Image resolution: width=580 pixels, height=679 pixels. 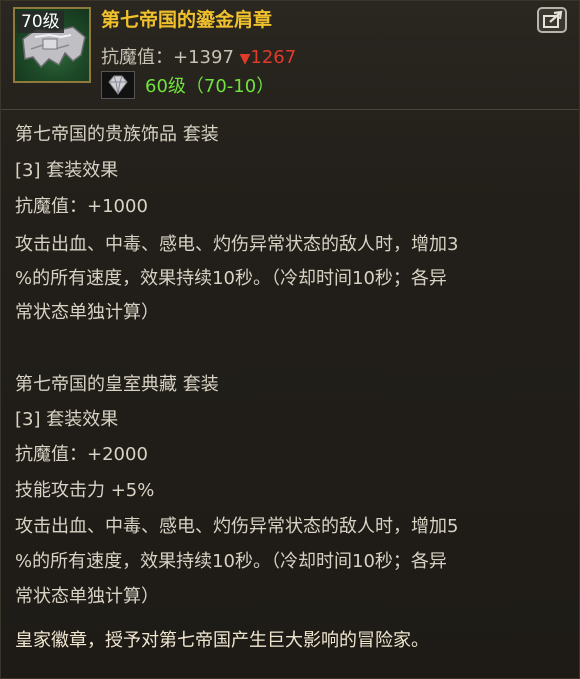 I want to click on magic-resist-stat: 抗魔值：+1397 ▼1267, so click(x=198, y=56).